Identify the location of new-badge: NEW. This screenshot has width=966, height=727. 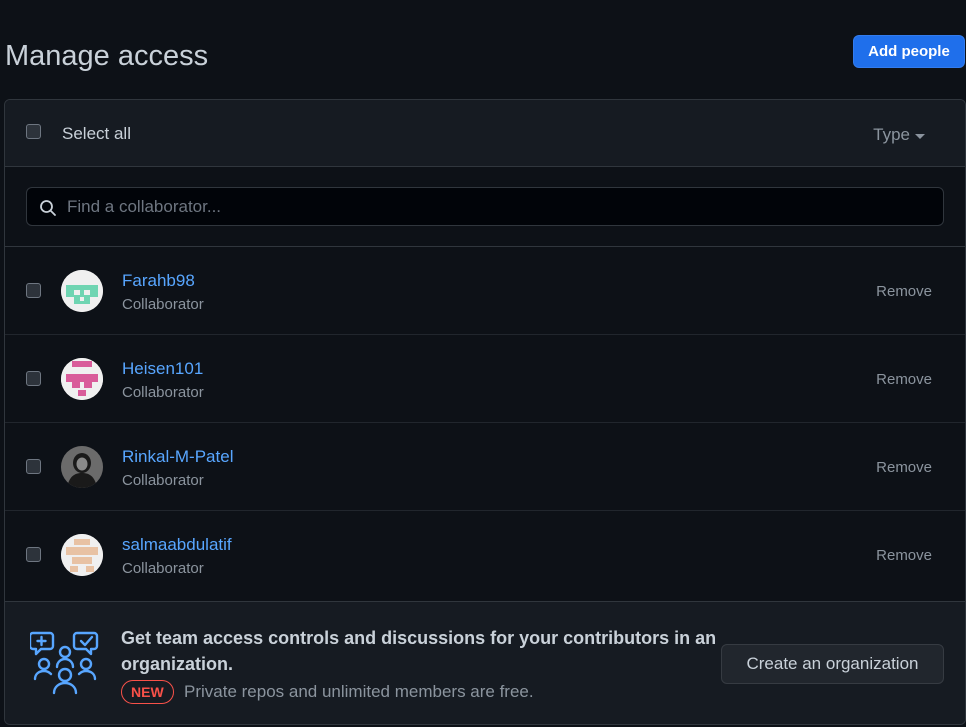
(147, 692).